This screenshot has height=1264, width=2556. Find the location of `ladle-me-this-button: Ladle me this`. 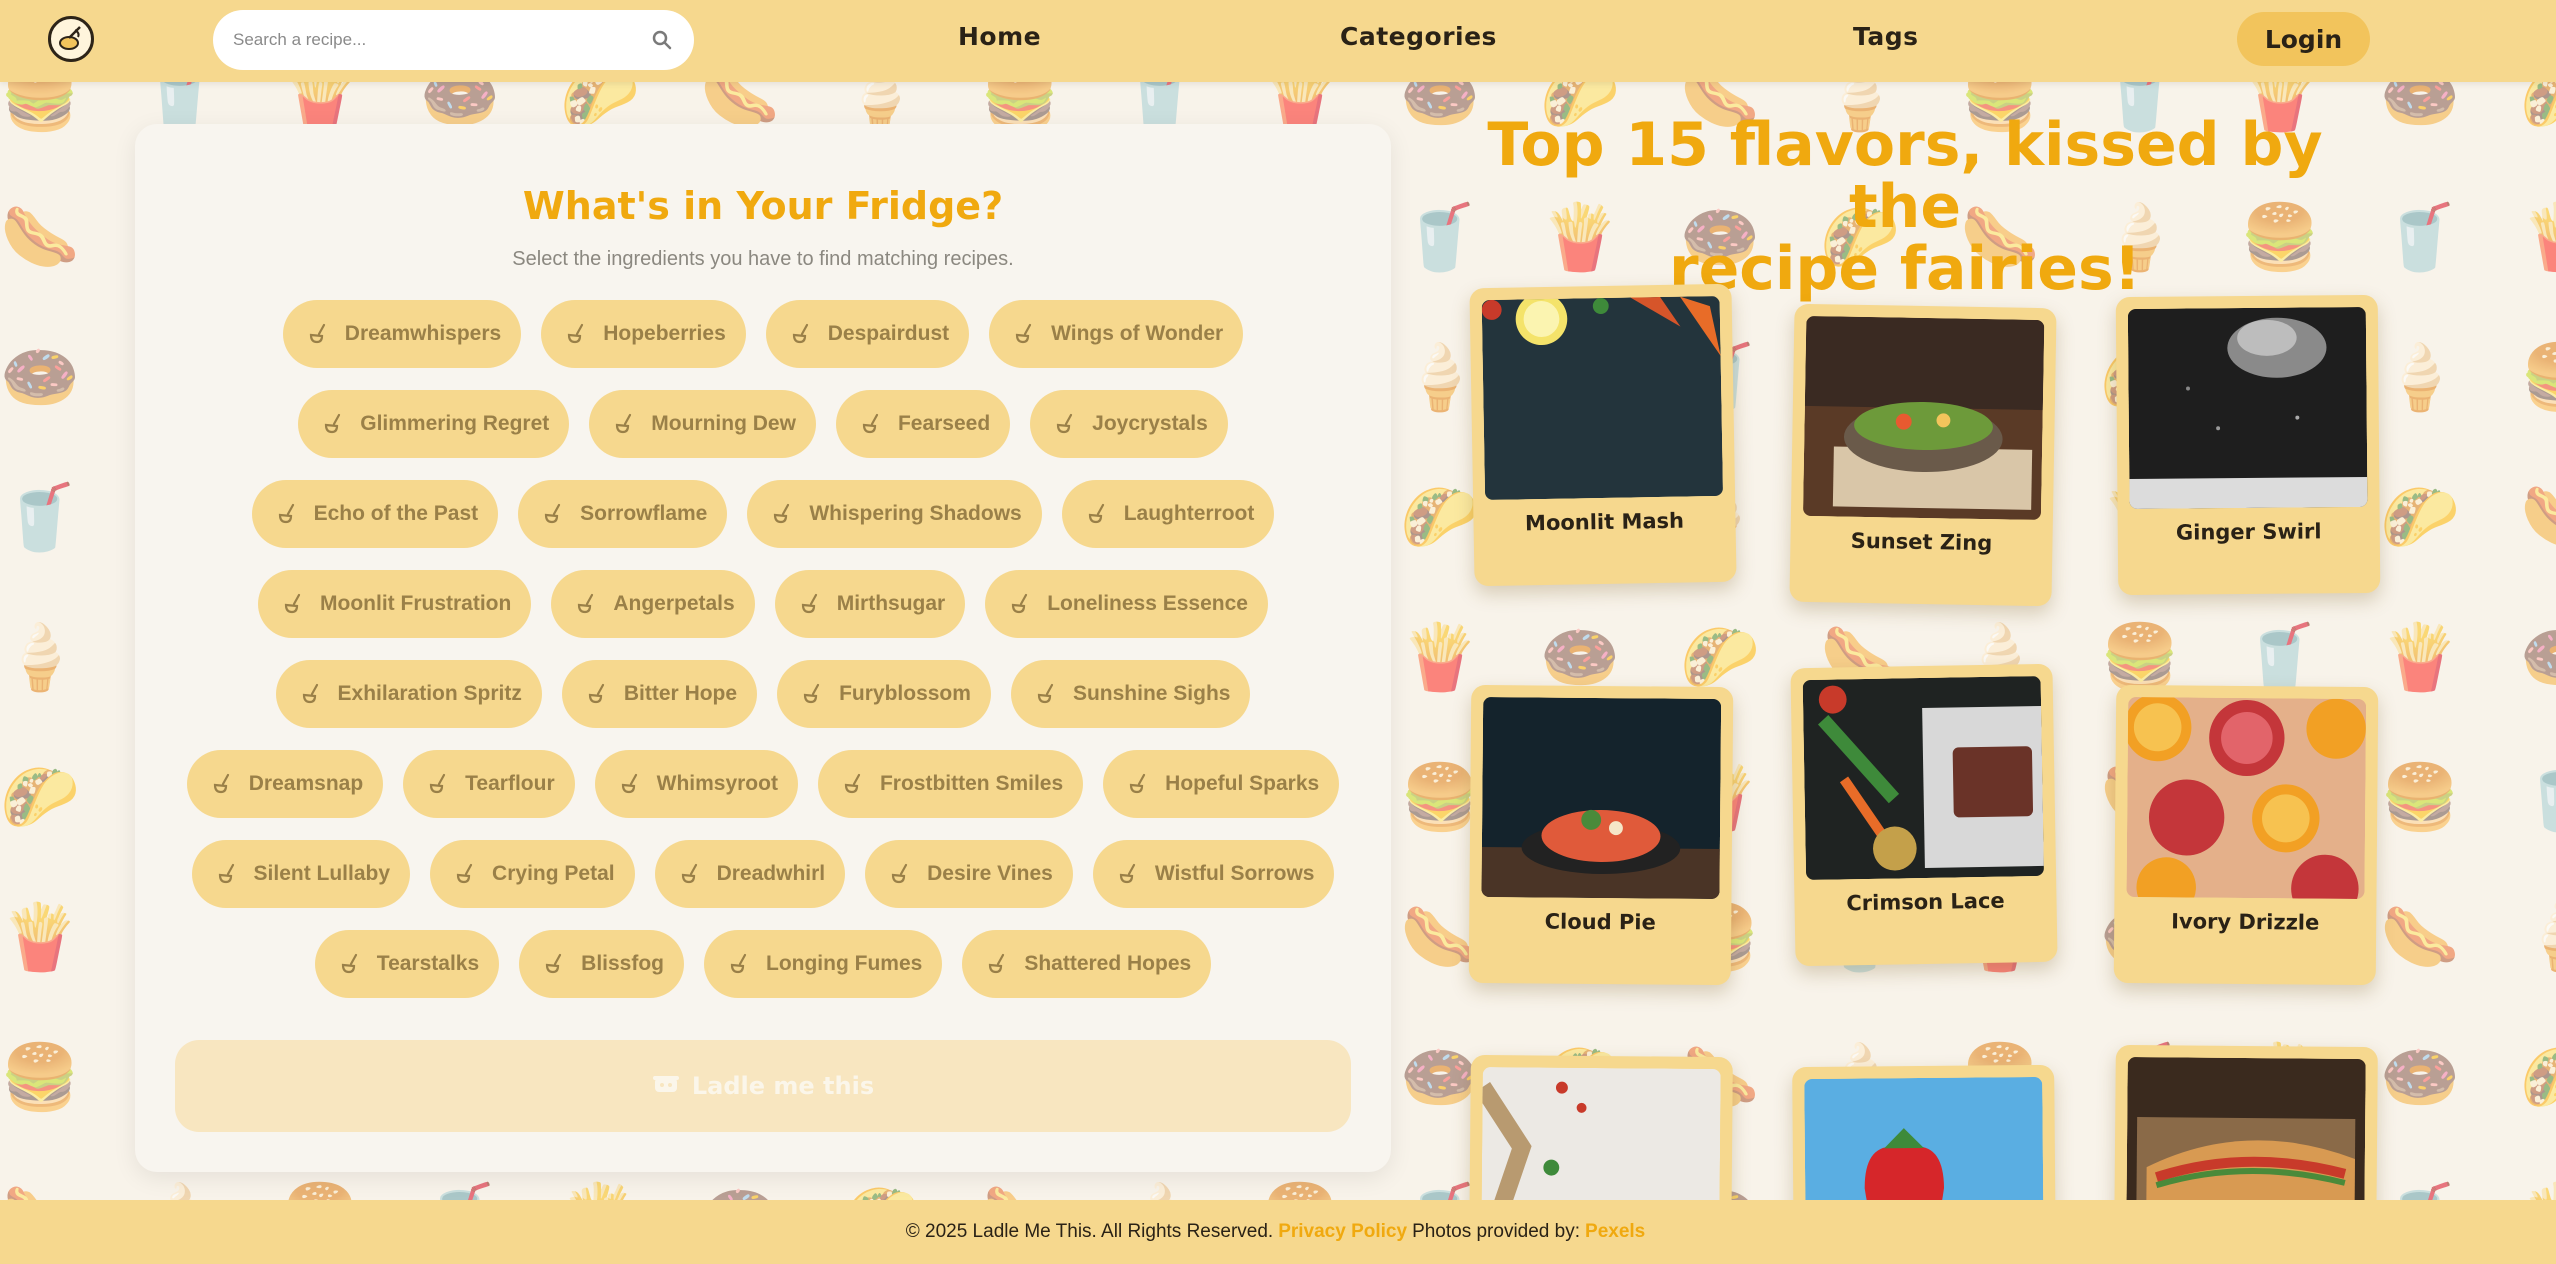

ladle-me-this-button: Ladle me this is located at coordinates (763, 1086).